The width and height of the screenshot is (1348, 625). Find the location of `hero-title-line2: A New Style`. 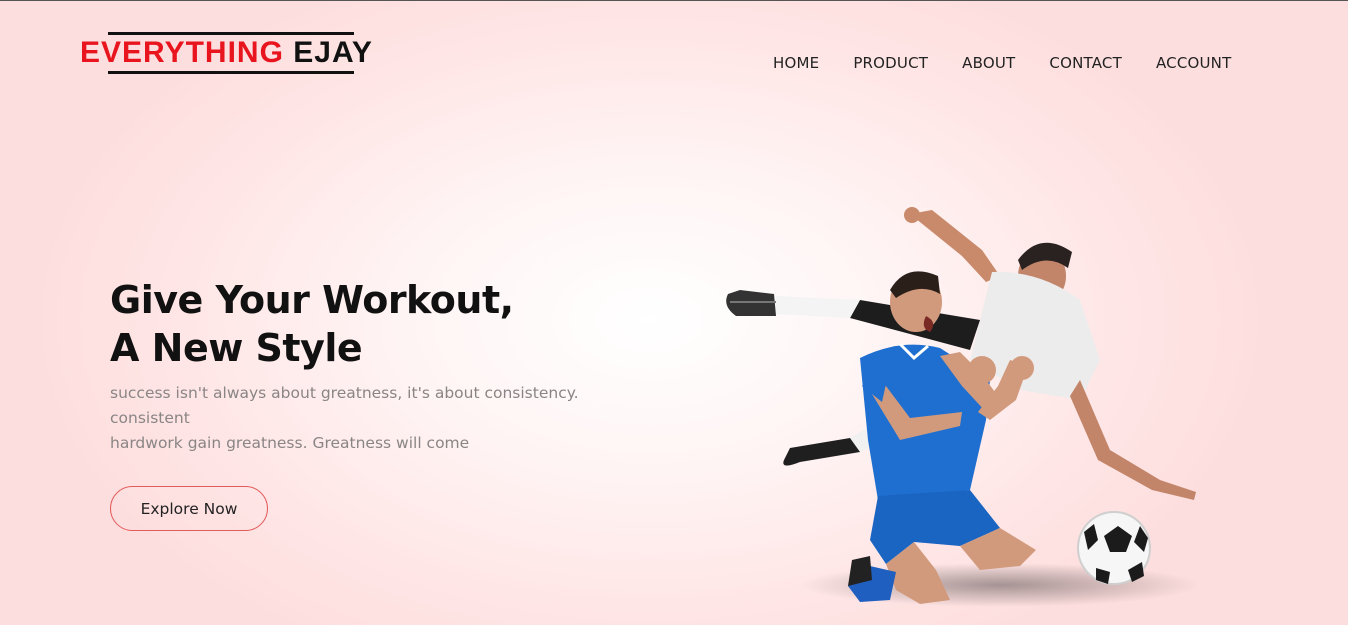

hero-title-line2: A New Style is located at coordinates (236, 348).